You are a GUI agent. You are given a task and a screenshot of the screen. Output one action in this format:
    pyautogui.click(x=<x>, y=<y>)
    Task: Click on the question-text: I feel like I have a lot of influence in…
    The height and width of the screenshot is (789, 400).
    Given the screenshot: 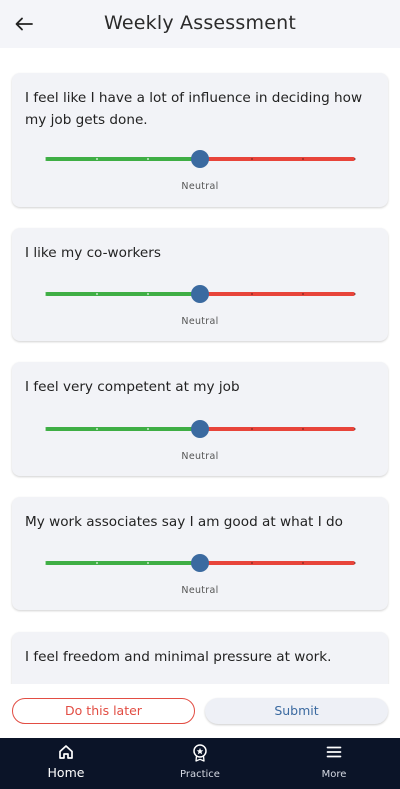 What is the action you would take?
    pyautogui.click(x=194, y=109)
    